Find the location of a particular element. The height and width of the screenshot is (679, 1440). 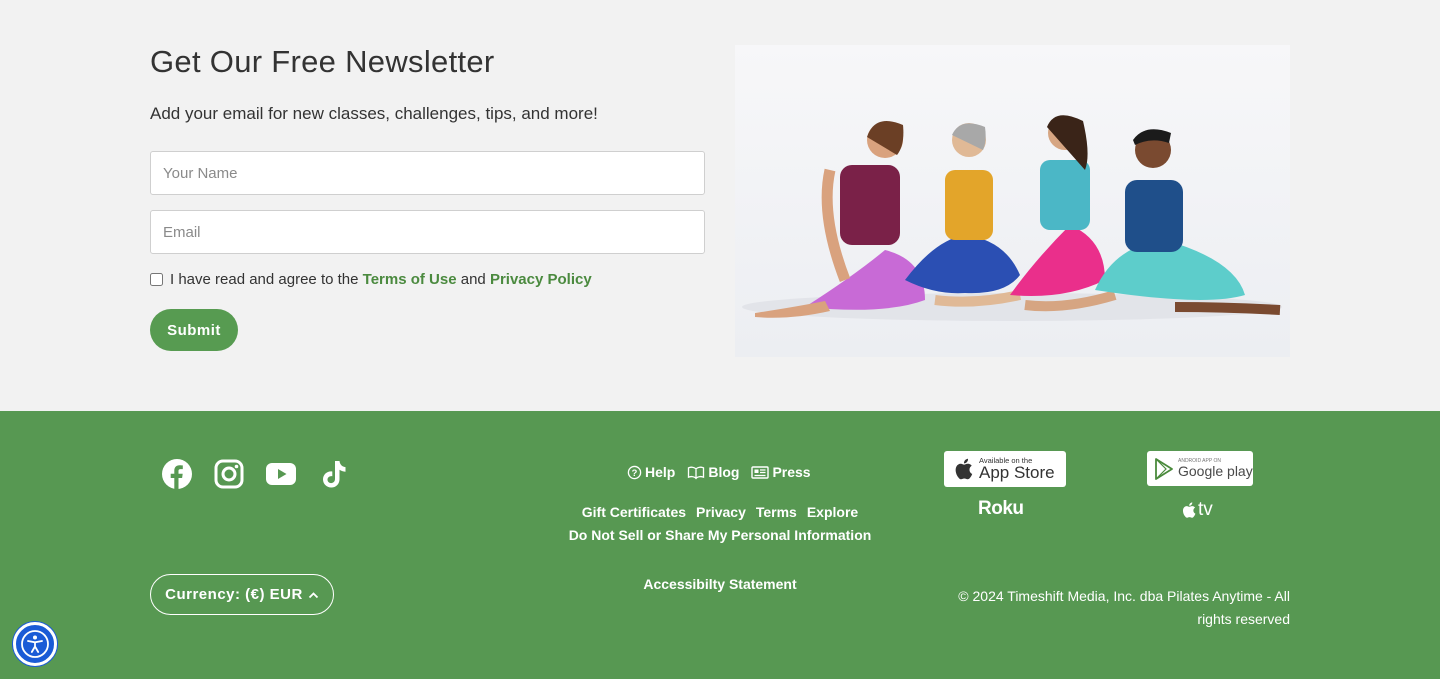

app-store-badge: Available on the App Store is located at coordinates (1005, 469).